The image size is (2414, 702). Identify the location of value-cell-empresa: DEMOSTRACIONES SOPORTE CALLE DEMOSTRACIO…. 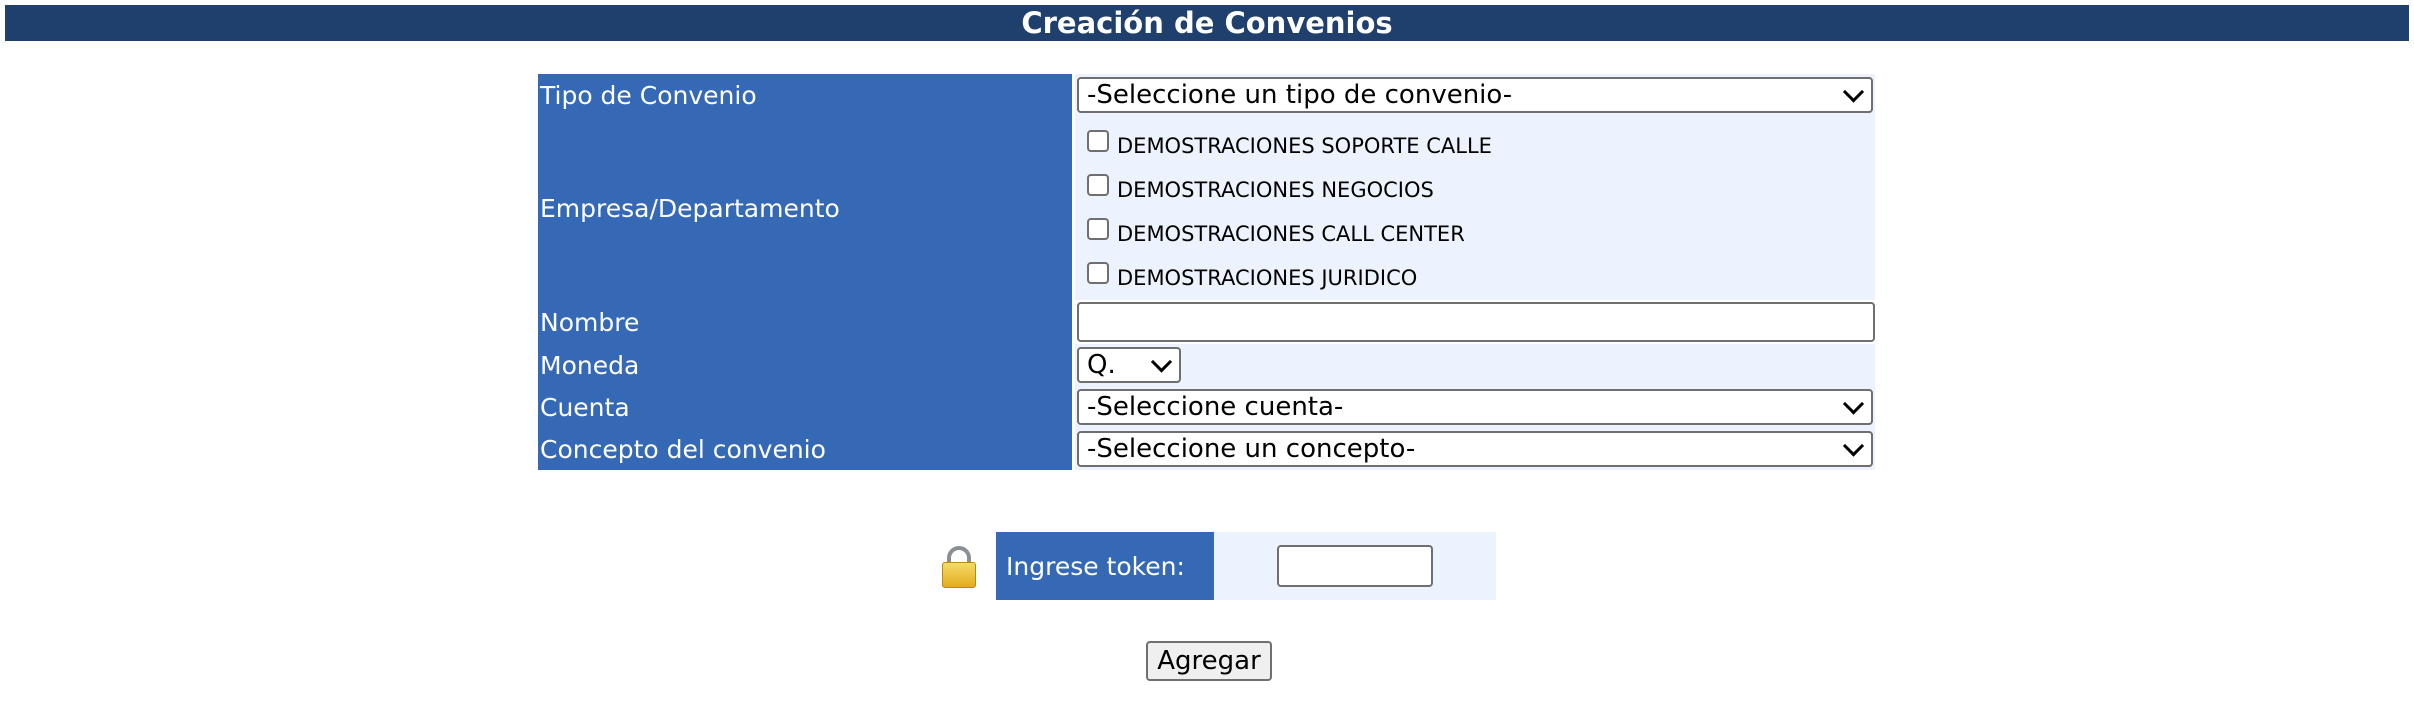
(1475, 208).